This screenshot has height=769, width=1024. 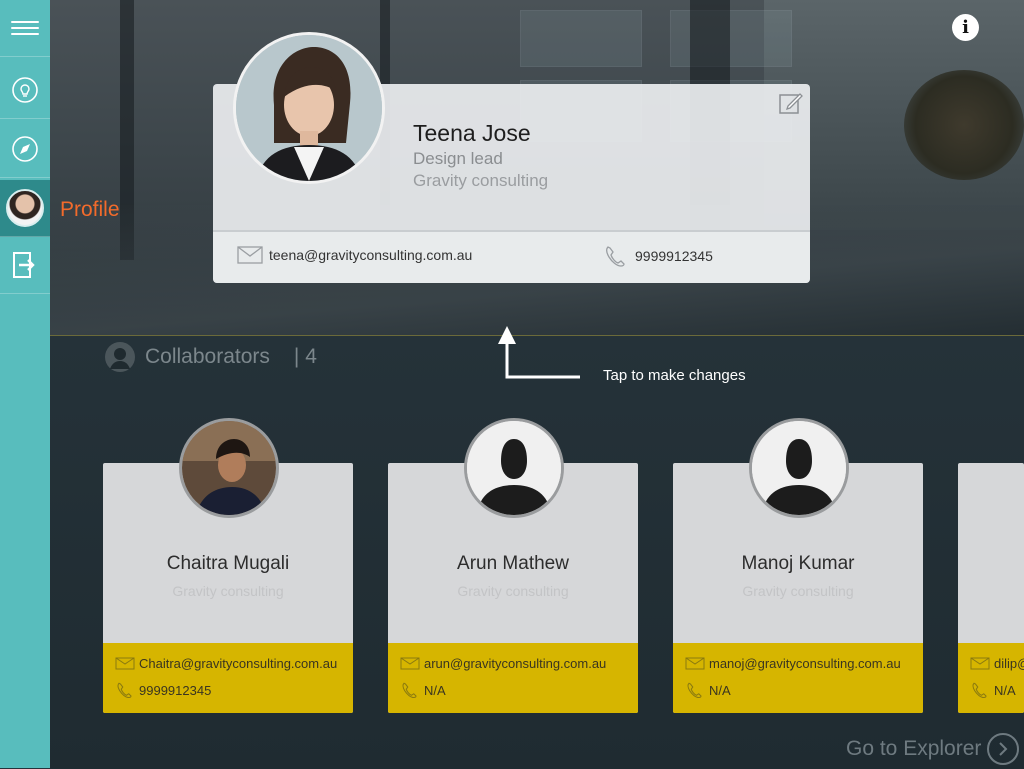 I want to click on user-company: Gravity consulting, so click(x=481, y=180).